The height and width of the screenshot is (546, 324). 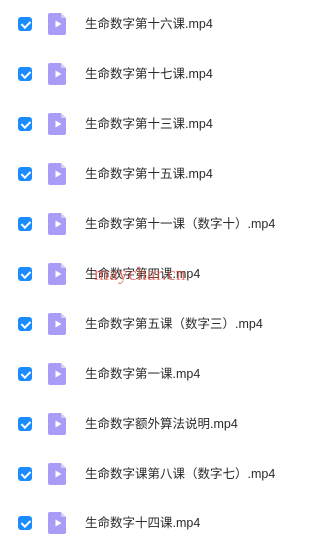 I want to click on file-name: 生命数字额外算法说明.mp4, so click(x=161, y=424).